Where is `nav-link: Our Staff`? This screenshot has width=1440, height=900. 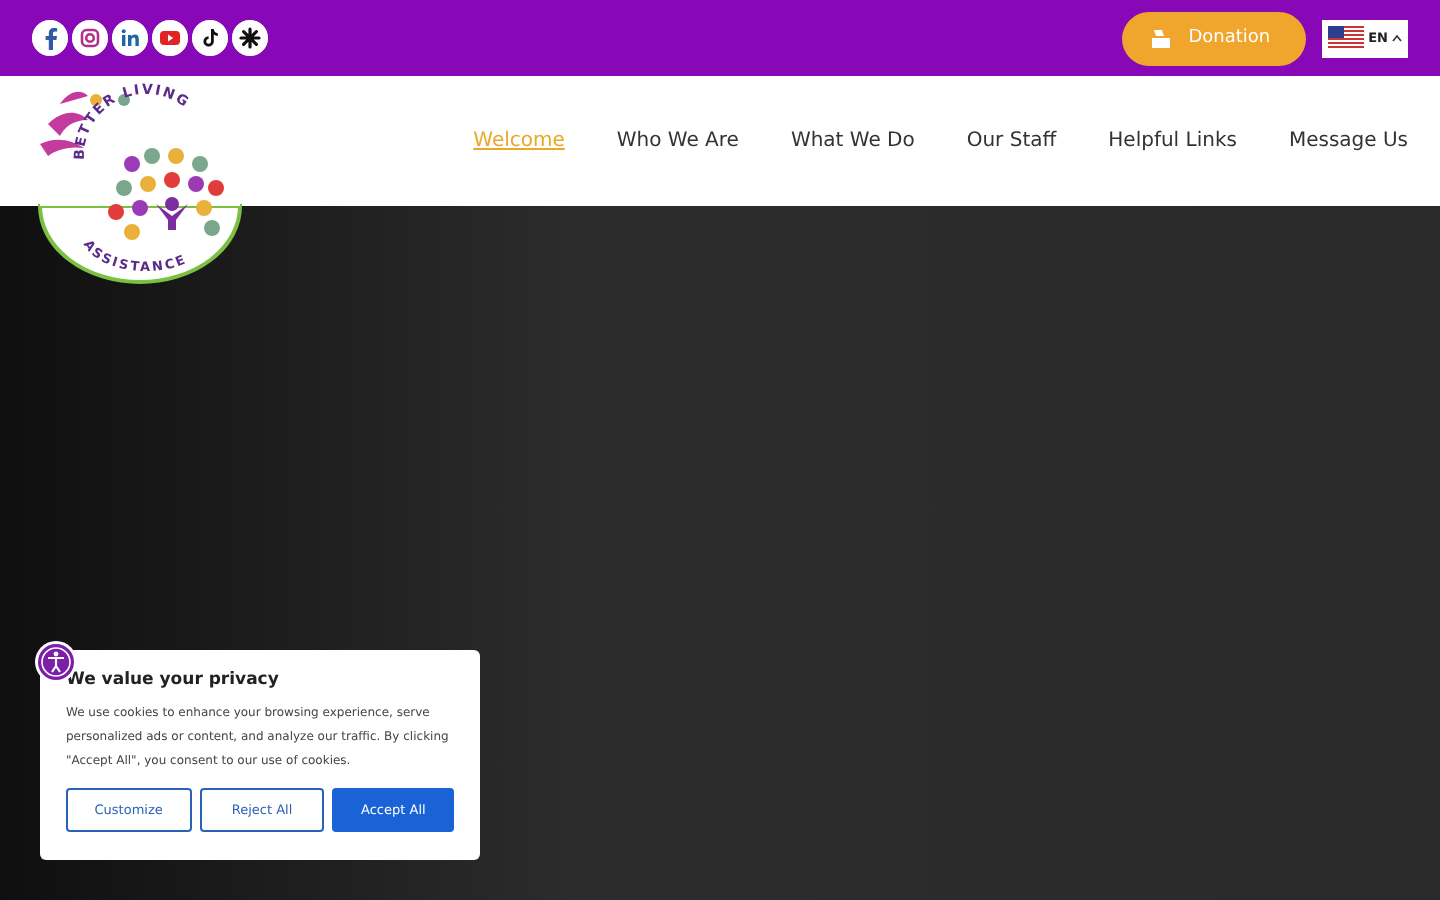 nav-link: Our Staff is located at coordinates (1011, 141).